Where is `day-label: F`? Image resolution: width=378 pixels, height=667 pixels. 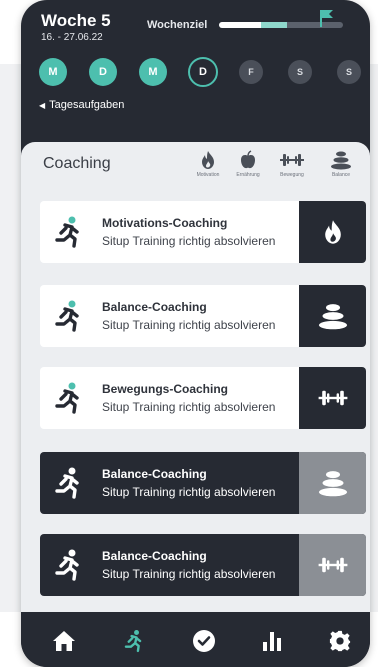 day-label: F is located at coordinates (251, 72).